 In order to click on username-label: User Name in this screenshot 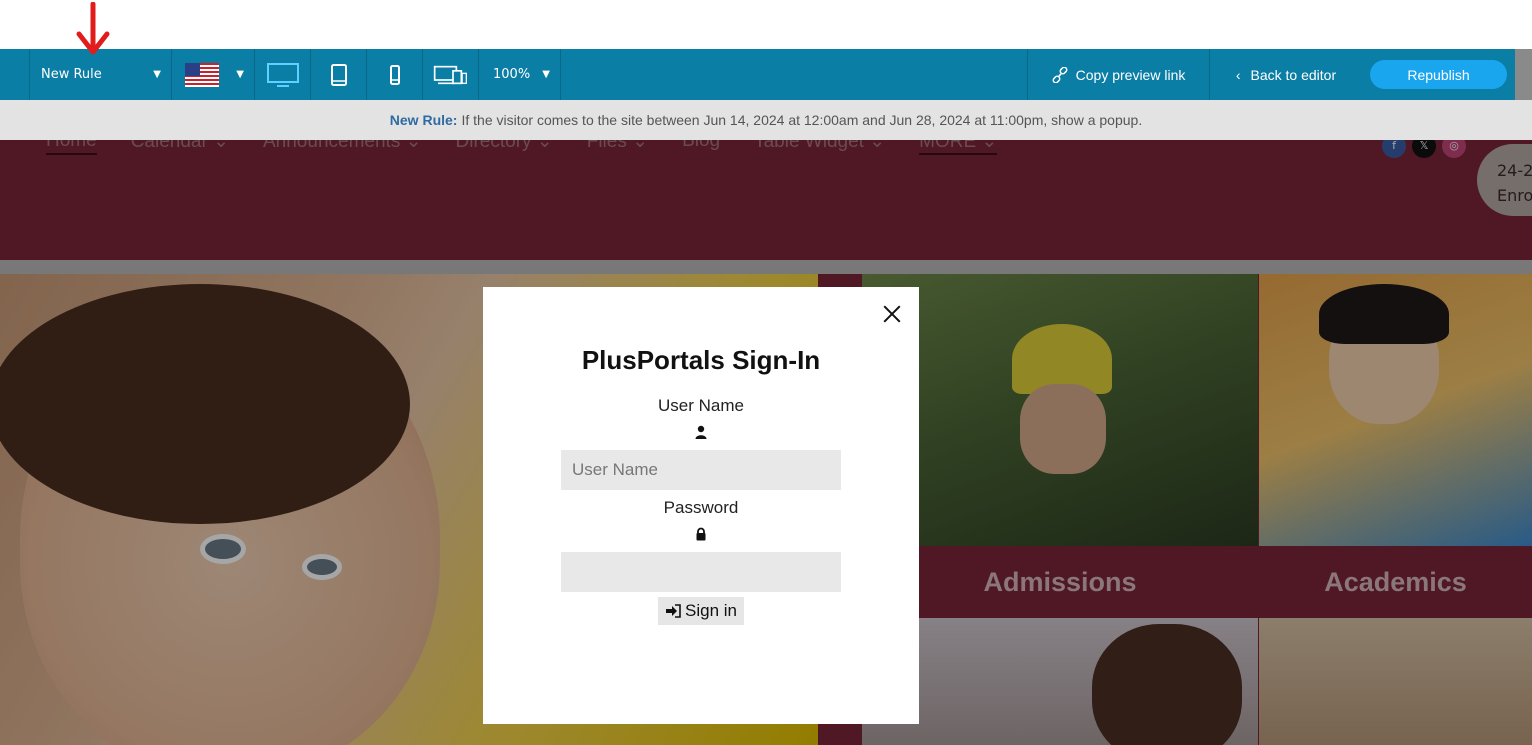, I will do `click(701, 405)`.